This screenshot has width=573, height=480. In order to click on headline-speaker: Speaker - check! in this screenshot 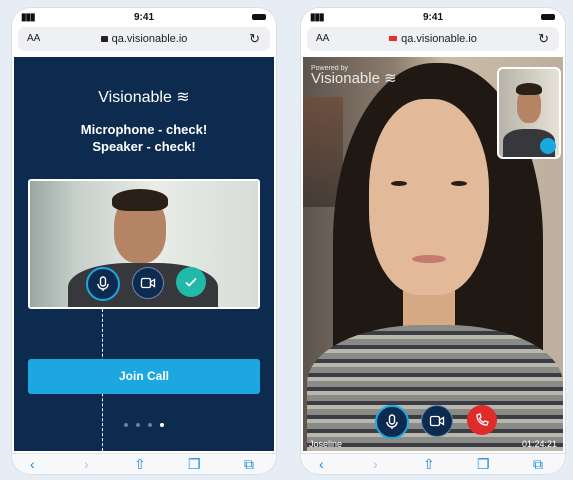, I will do `click(144, 146)`.